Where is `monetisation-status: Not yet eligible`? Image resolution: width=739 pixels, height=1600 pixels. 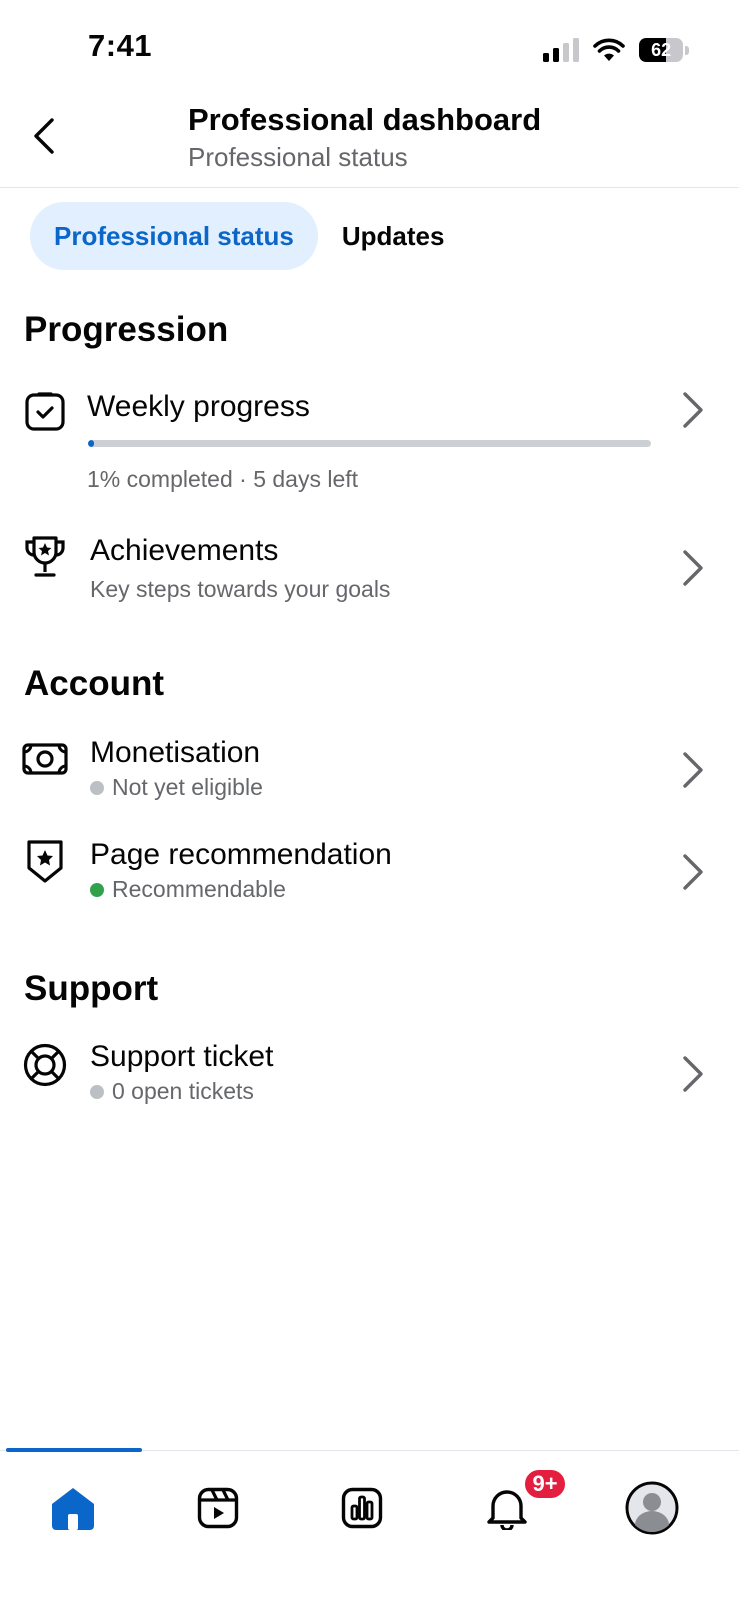
monetisation-status: Not yet eligible is located at coordinates (176, 787).